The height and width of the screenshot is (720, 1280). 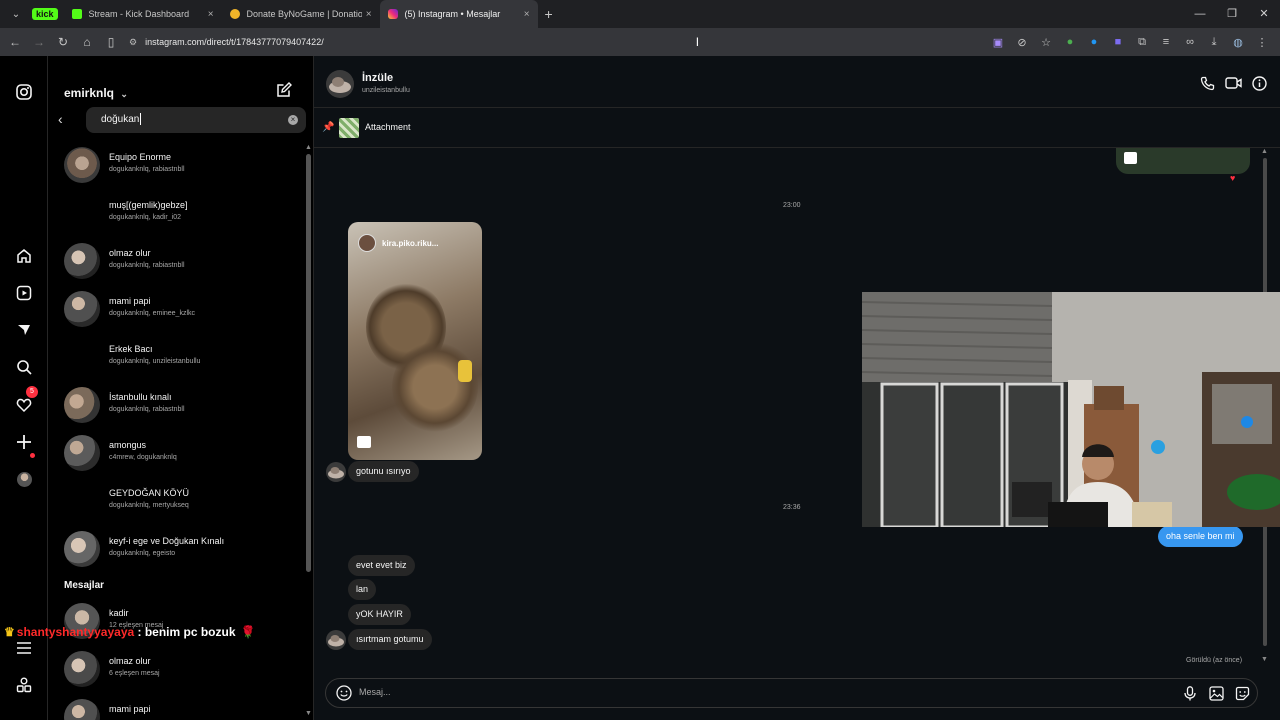 What do you see at coordinates (998, 42) in the screenshot?
I see `cast-icon: ▣` at bounding box center [998, 42].